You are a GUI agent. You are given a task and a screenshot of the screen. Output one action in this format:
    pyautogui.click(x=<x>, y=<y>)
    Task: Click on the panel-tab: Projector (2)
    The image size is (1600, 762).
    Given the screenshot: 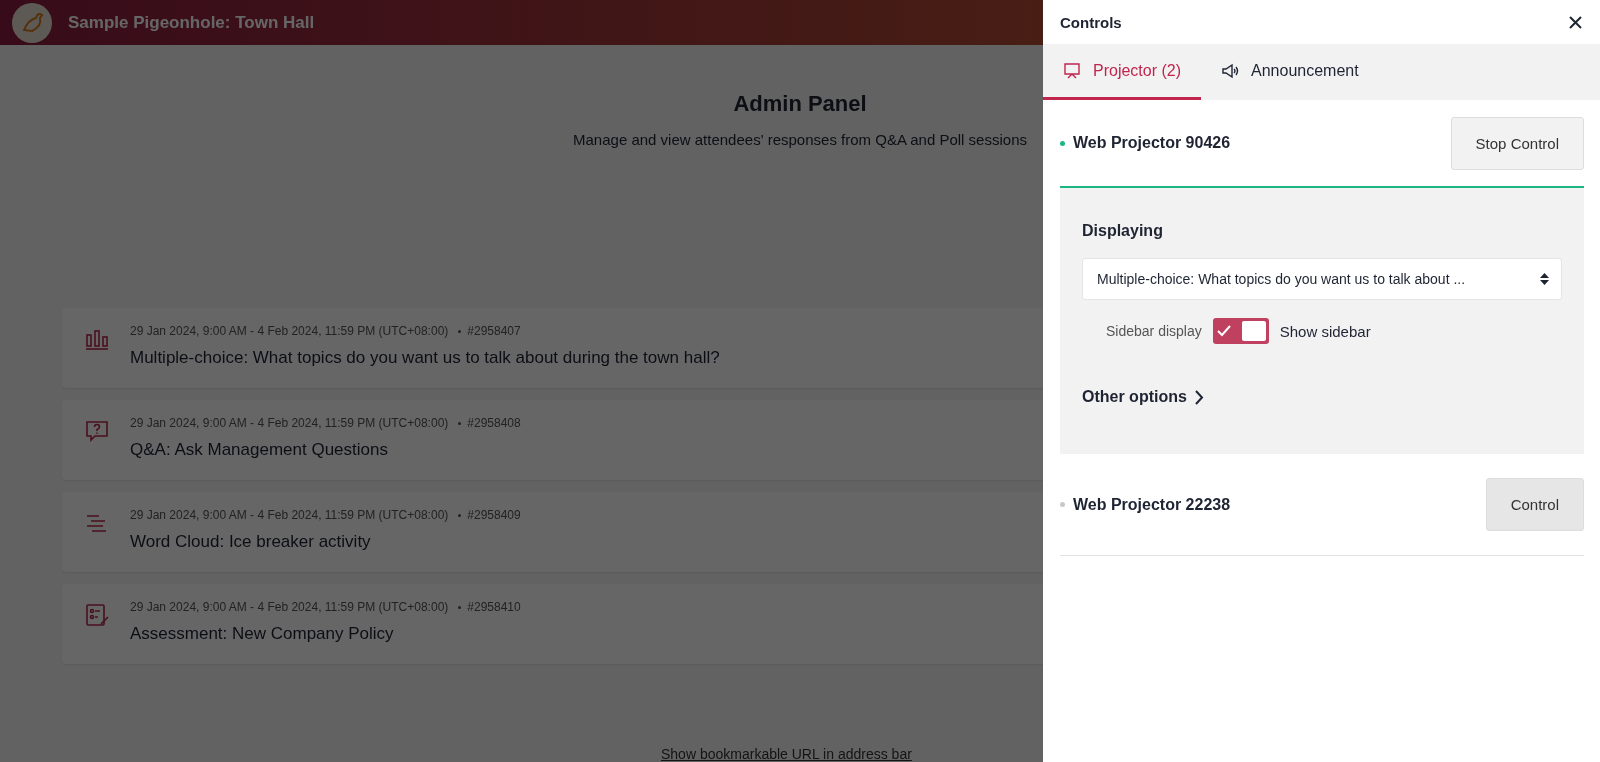 What is the action you would take?
    pyautogui.click(x=1122, y=72)
    